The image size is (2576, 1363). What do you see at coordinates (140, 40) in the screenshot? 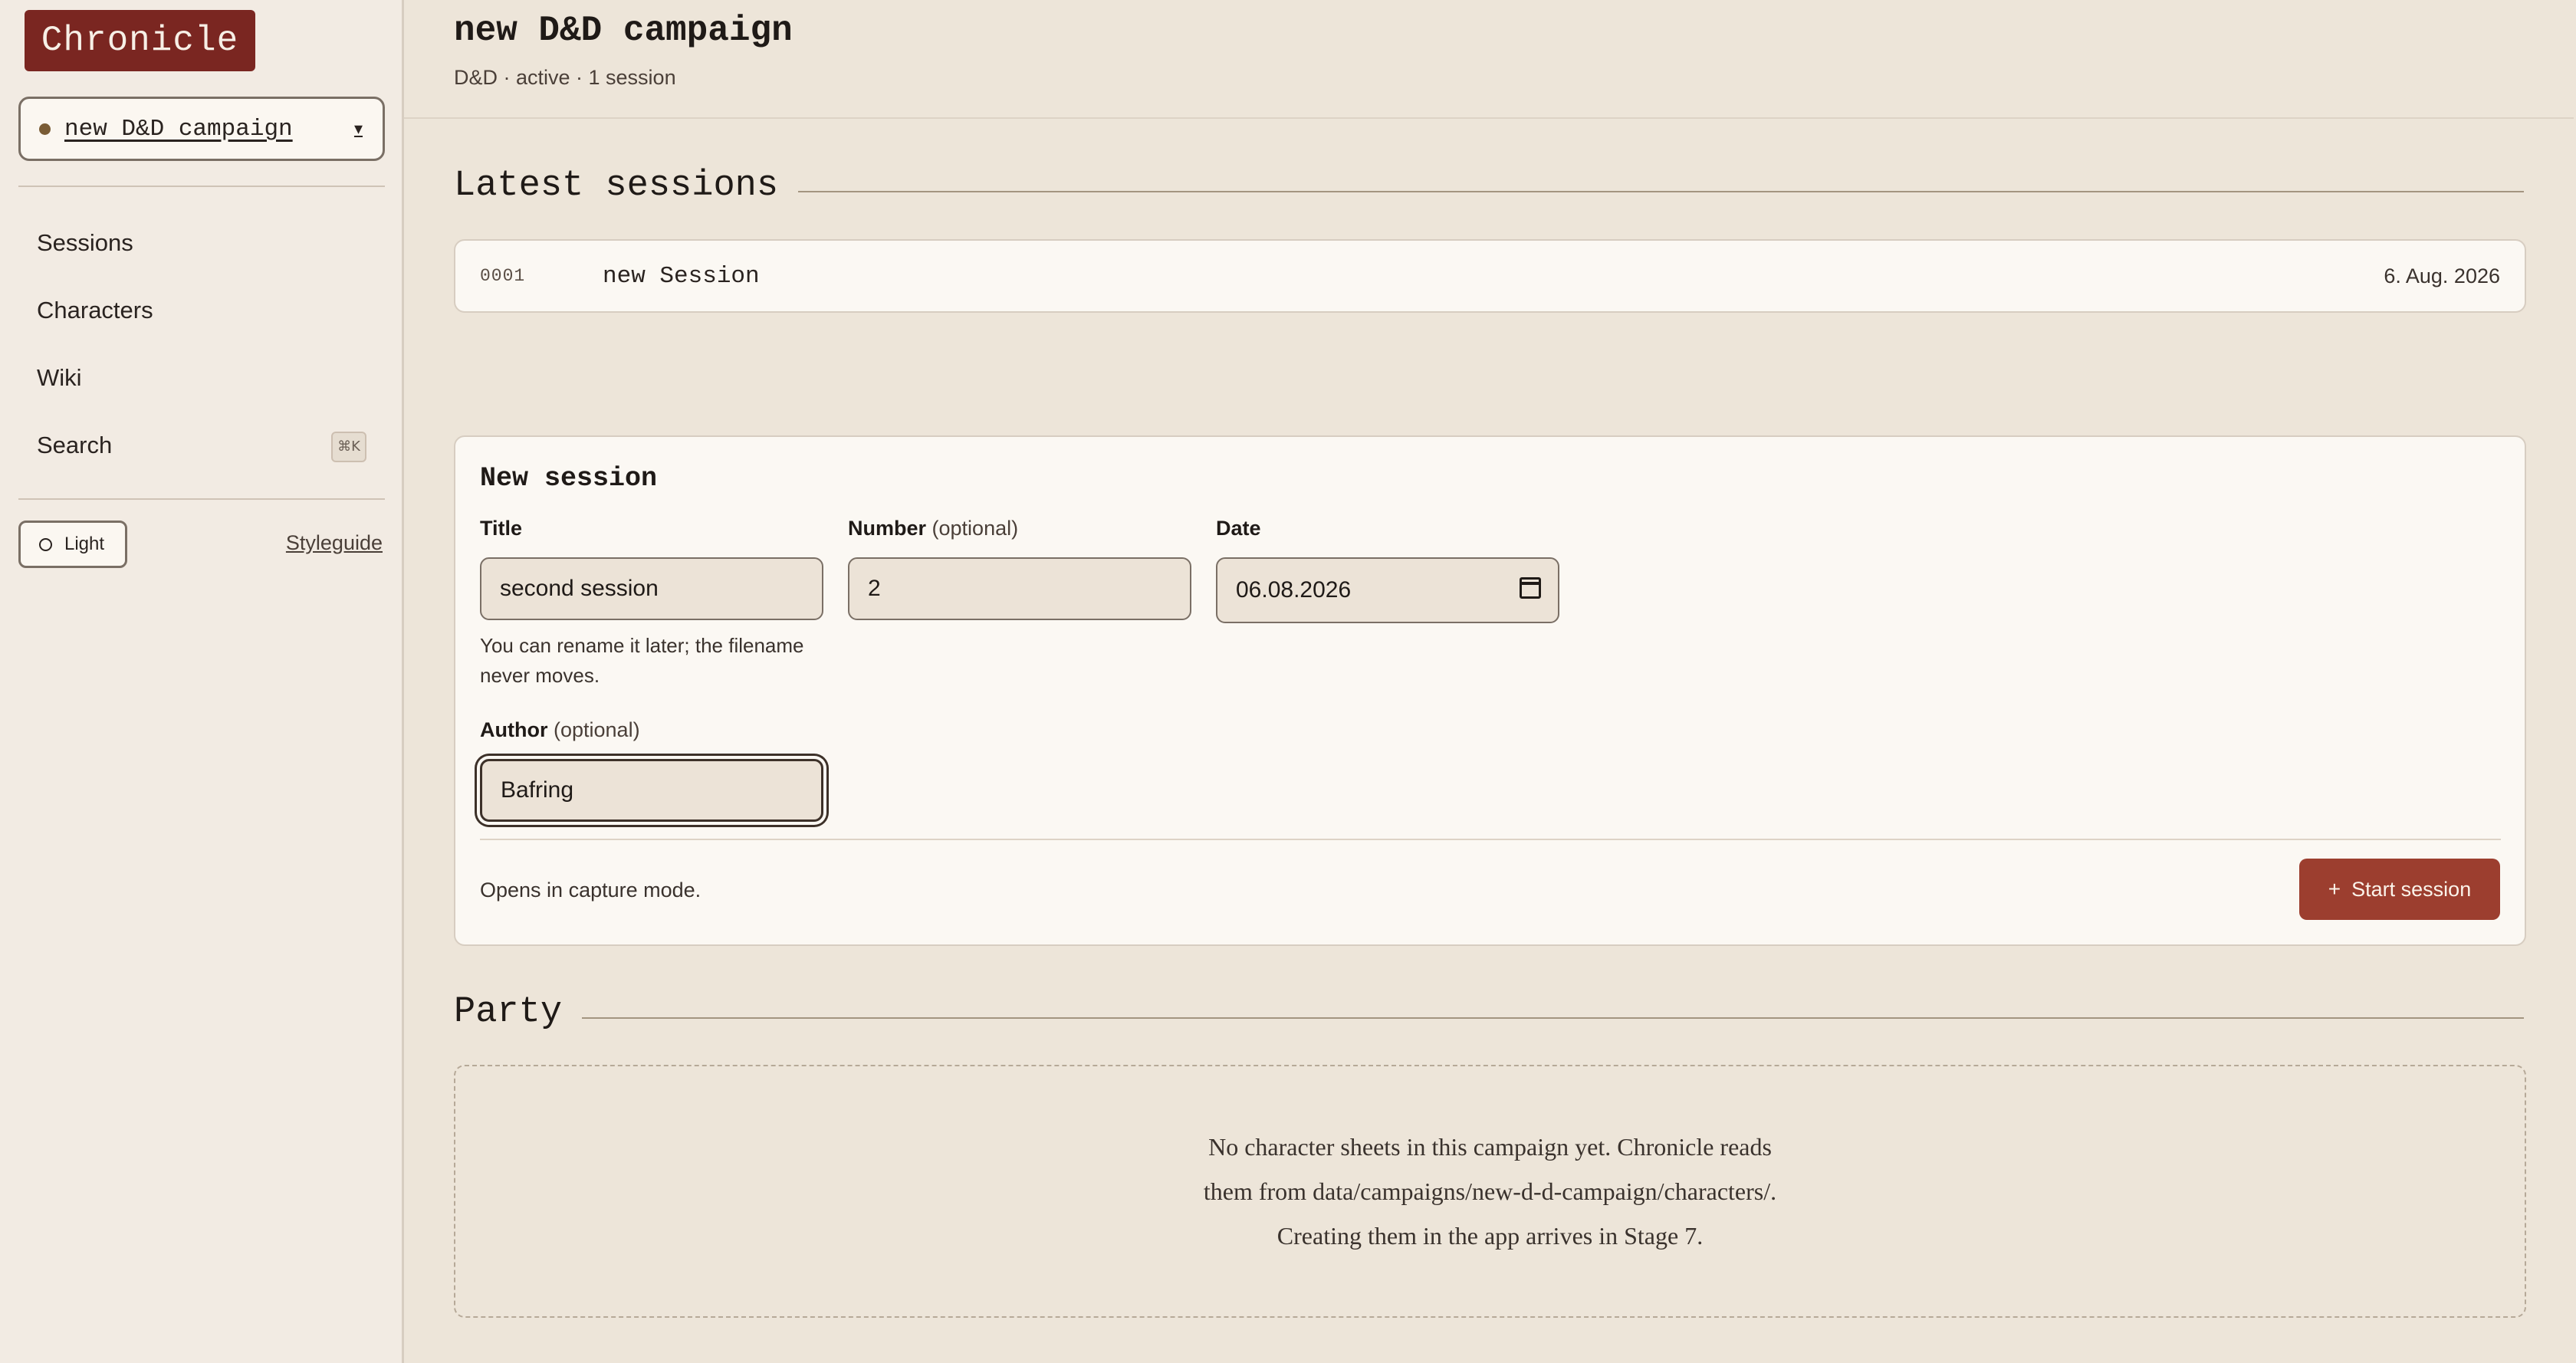
I see `app-logo: Chronicle` at bounding box center [140, 40].